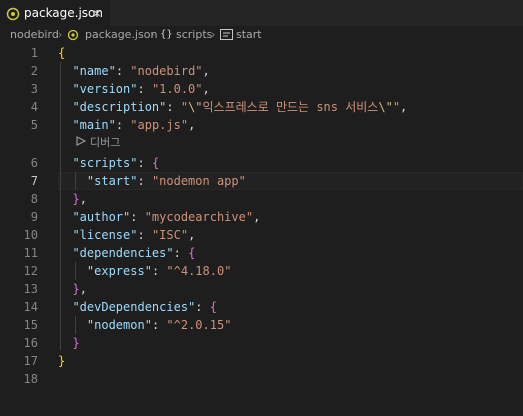  Describe the element at coordinates (112, 181) in the screenshot. I see `json-key: "start"` at that location.